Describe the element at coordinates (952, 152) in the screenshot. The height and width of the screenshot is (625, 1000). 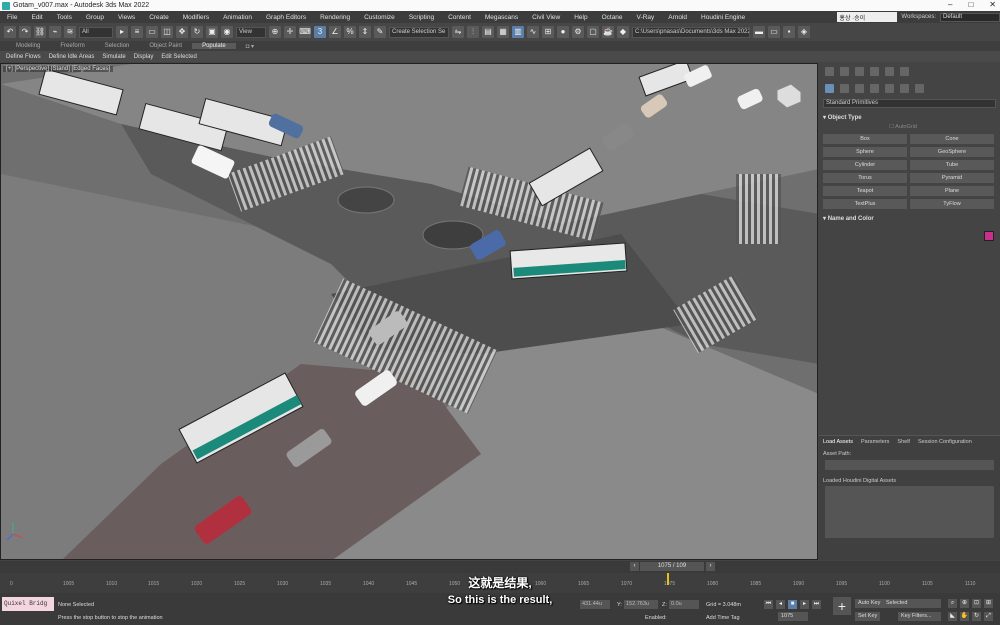
I see `geosphere-button: GeoSphere` at that location.